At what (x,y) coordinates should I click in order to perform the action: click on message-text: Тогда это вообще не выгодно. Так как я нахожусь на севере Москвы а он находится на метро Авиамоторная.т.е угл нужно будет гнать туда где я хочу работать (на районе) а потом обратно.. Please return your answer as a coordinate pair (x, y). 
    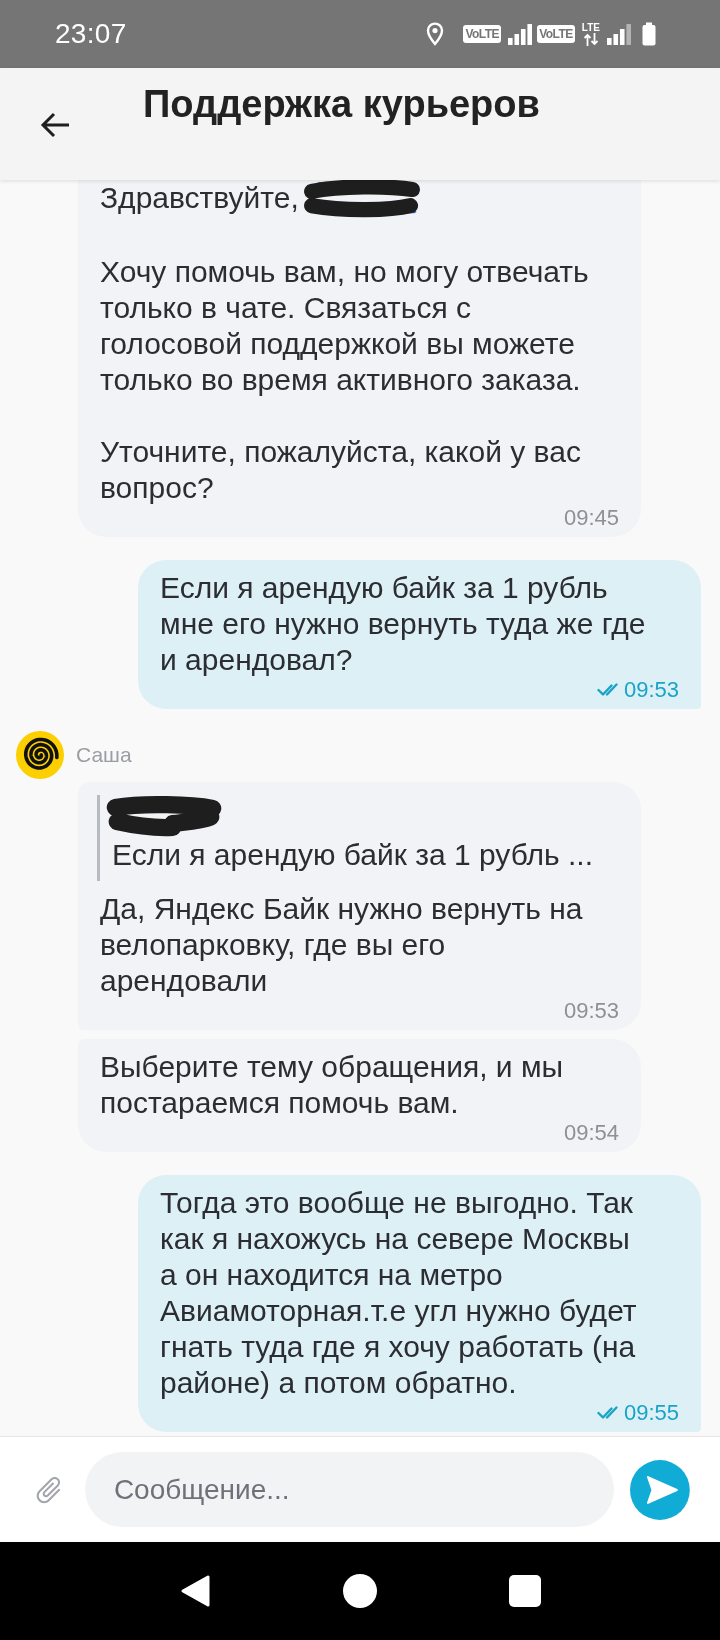
    Looking at the image, I should click on (398, 1292).